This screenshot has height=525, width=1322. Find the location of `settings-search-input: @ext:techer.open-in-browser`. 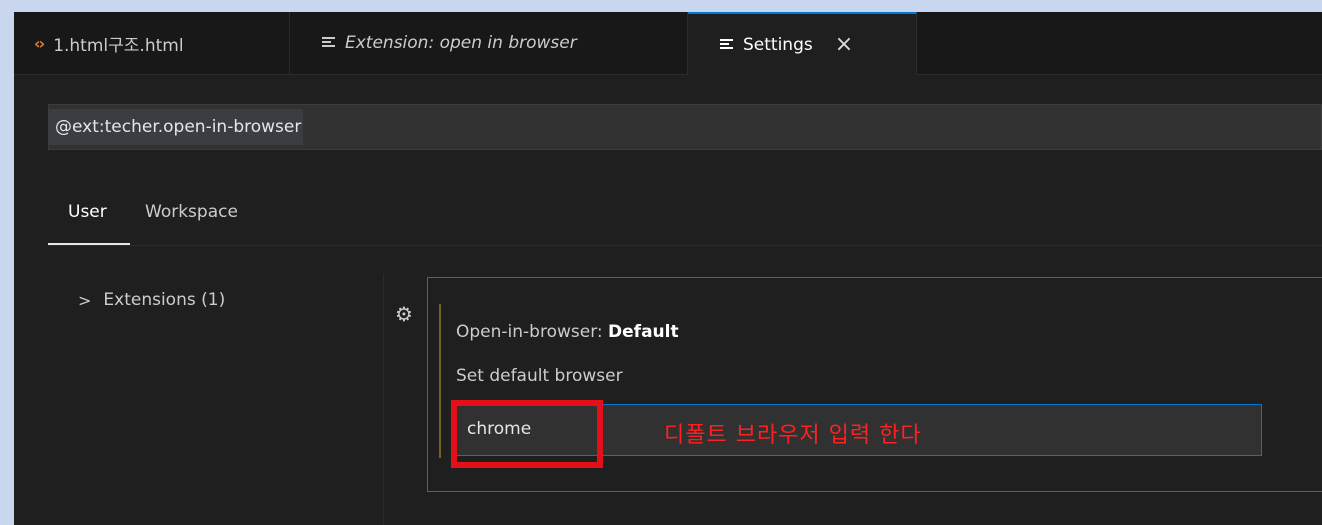

settings-search-input: @ext:techer.open-in-browser is located at coordinates (685, 127).